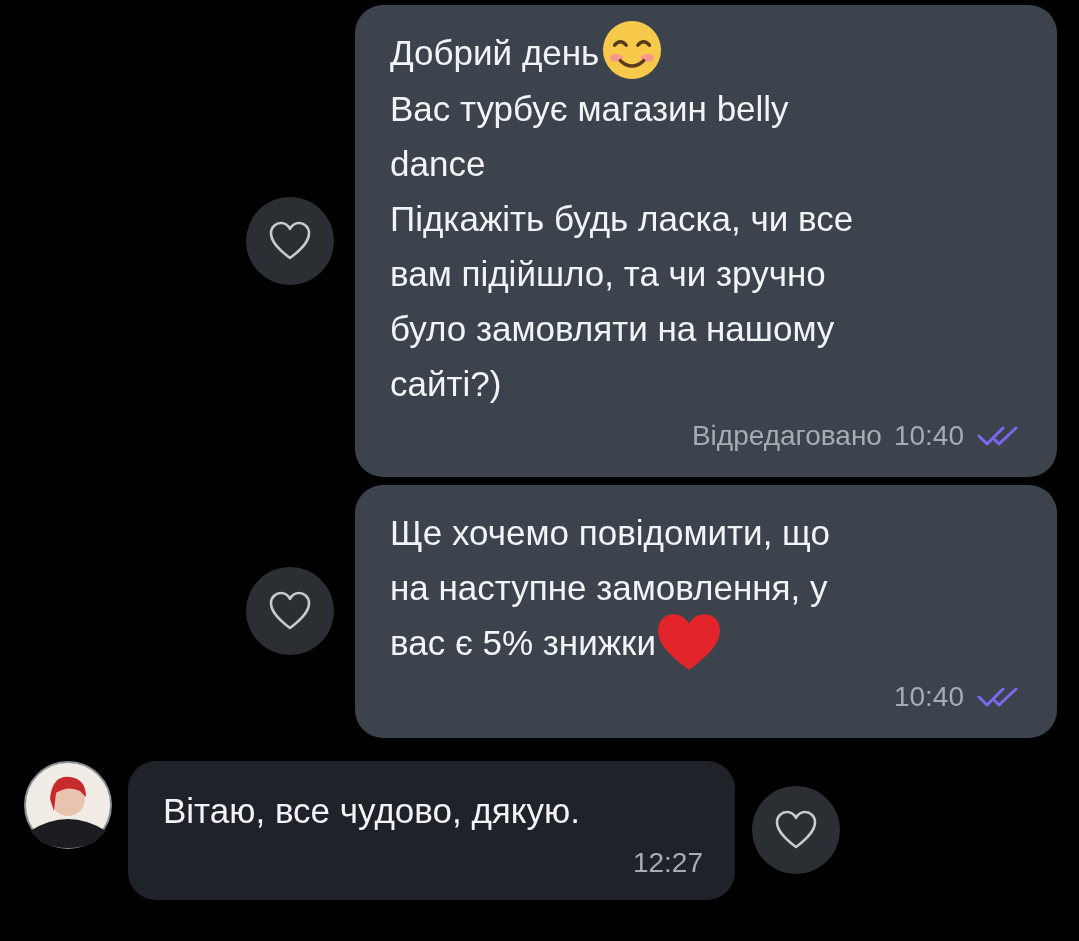  What do you see at coordinates (610, 643) in the screenshot?
I see `message-text: вас є 5% знижки` at bounding box center [610, 643].